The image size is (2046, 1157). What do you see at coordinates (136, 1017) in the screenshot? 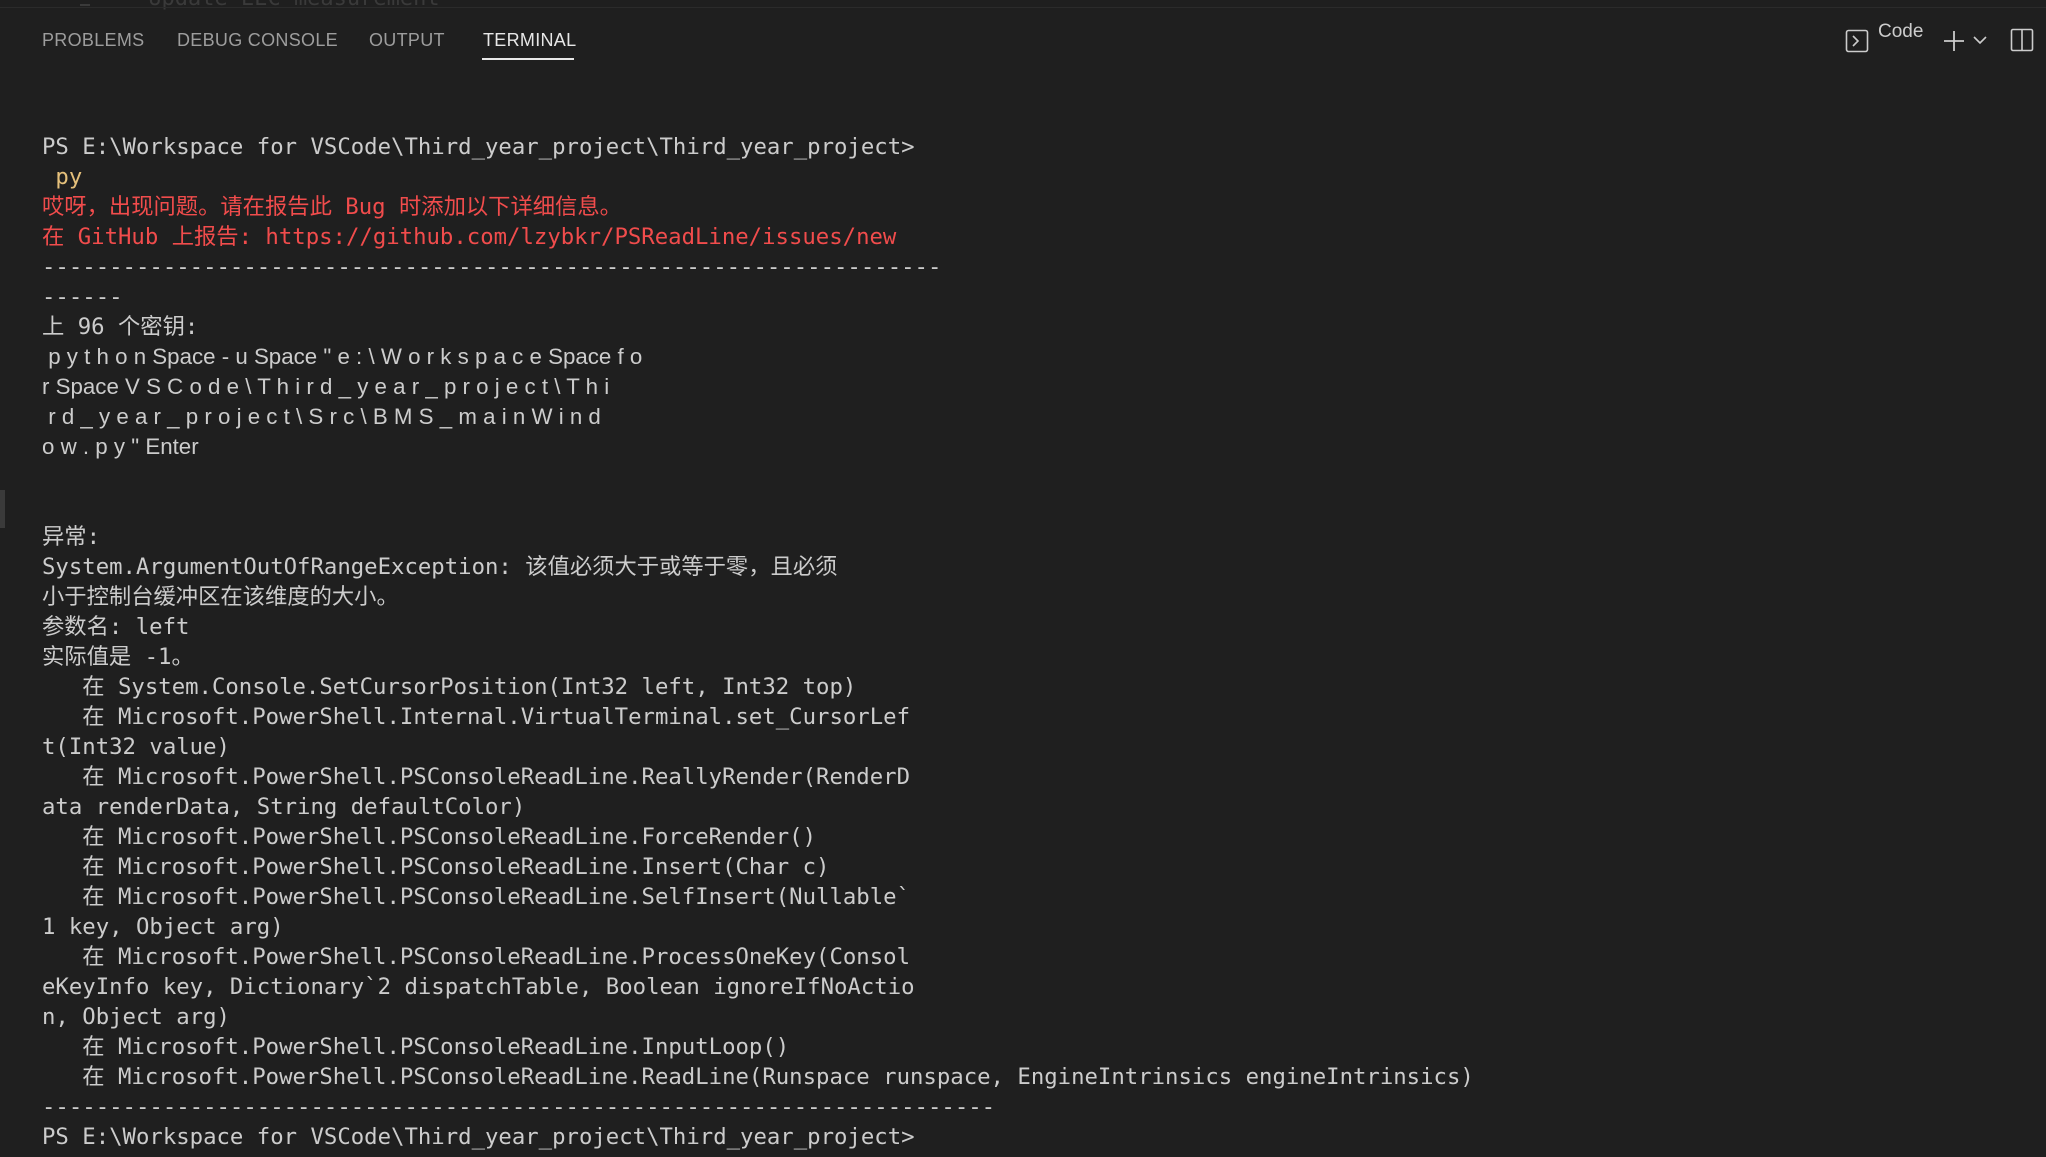
I see `terminal-line: n, Object arg)` at bounding box center [136, 1017].